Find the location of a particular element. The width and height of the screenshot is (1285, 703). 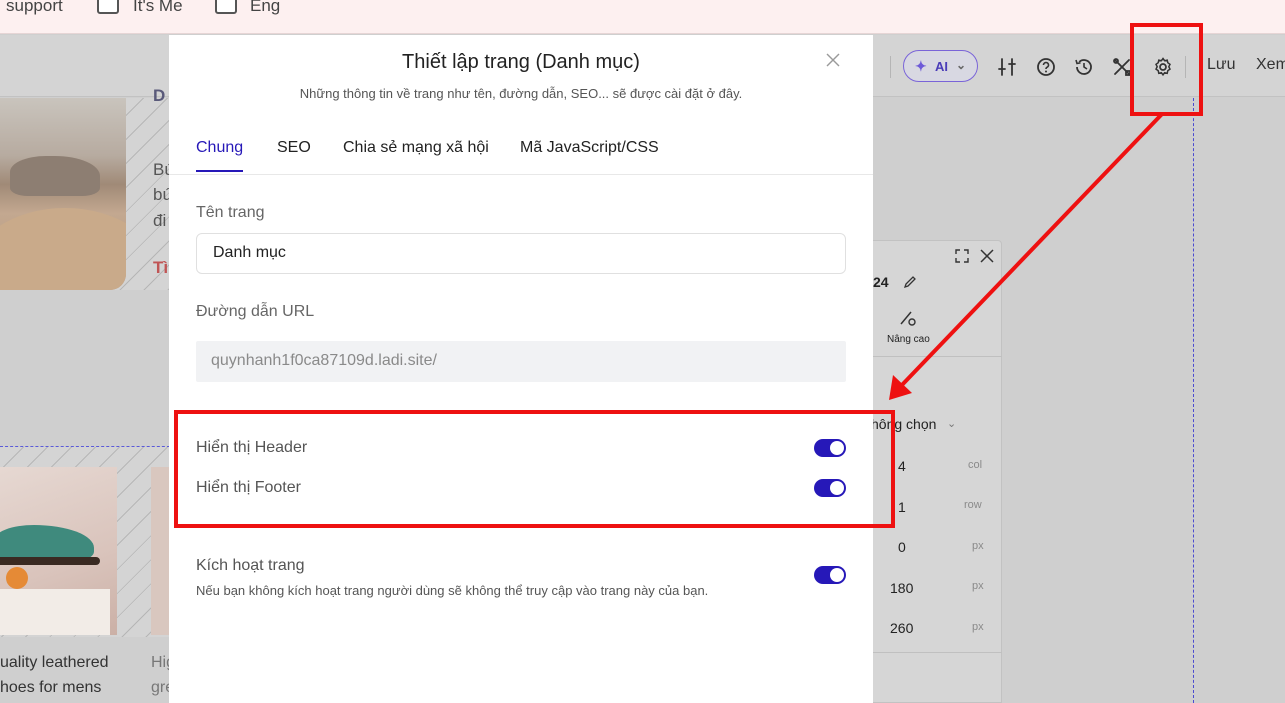

height-value: 260 is located at coordinates (901, 628).